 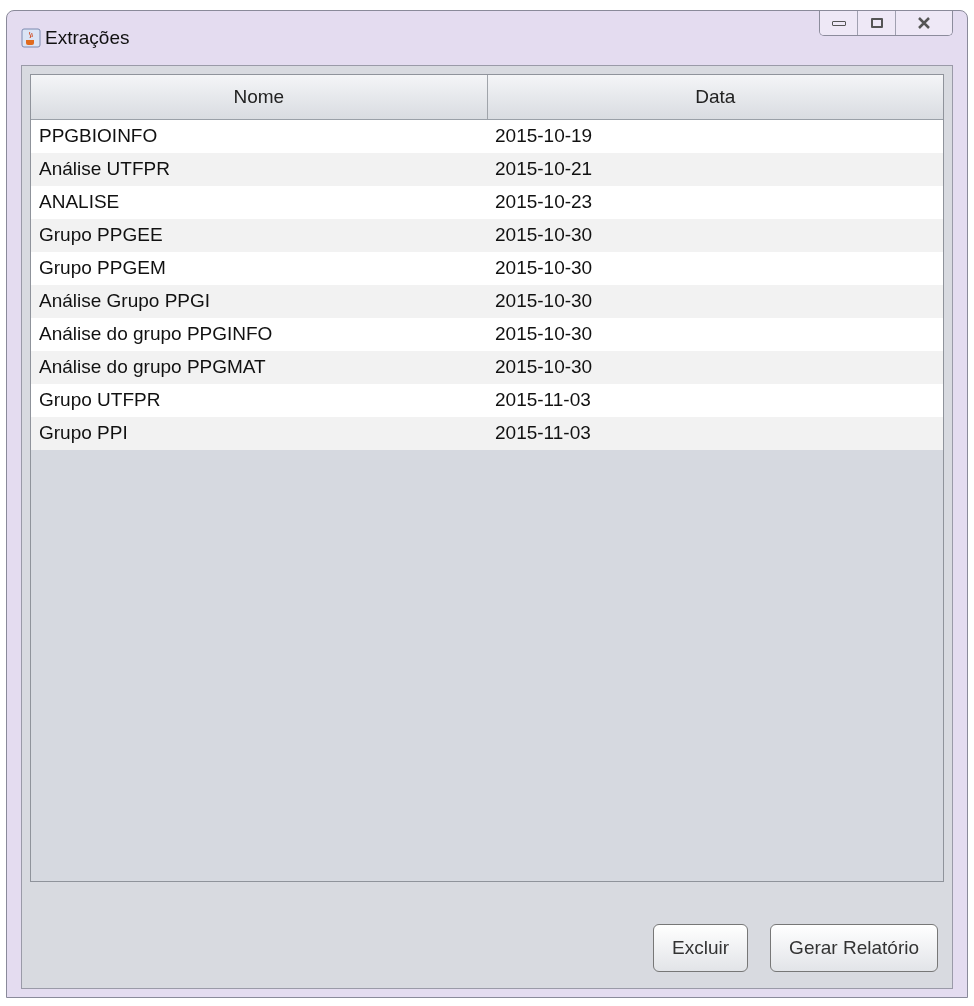 What do you see at coordinates (87, 37) in the screenshot?
I see `window-title: Extrações` at bounding box center [87, 37].